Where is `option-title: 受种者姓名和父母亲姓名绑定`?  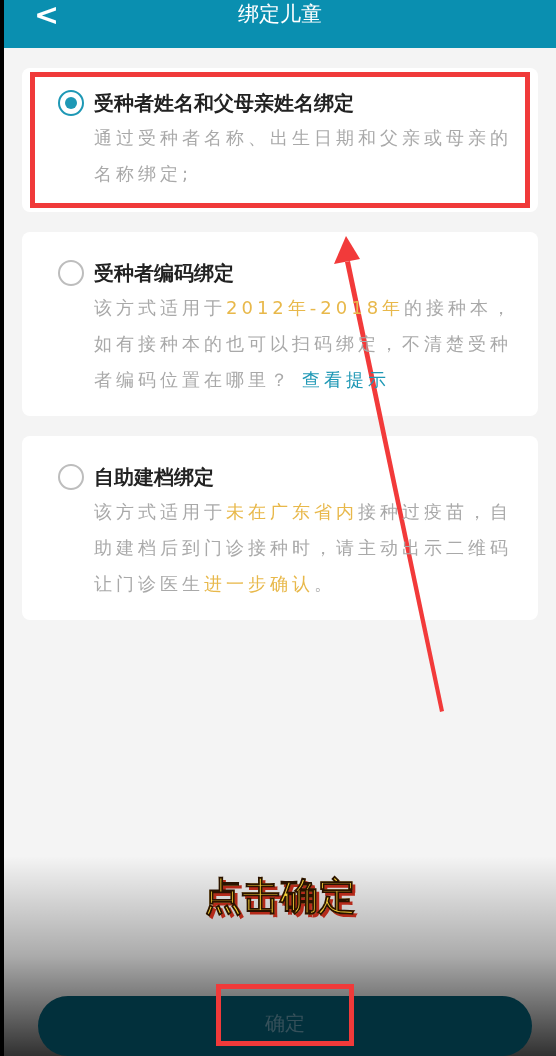
option-title: 受种者姓名和父母亲姓名绑定 is located at coordinates (224, 103).